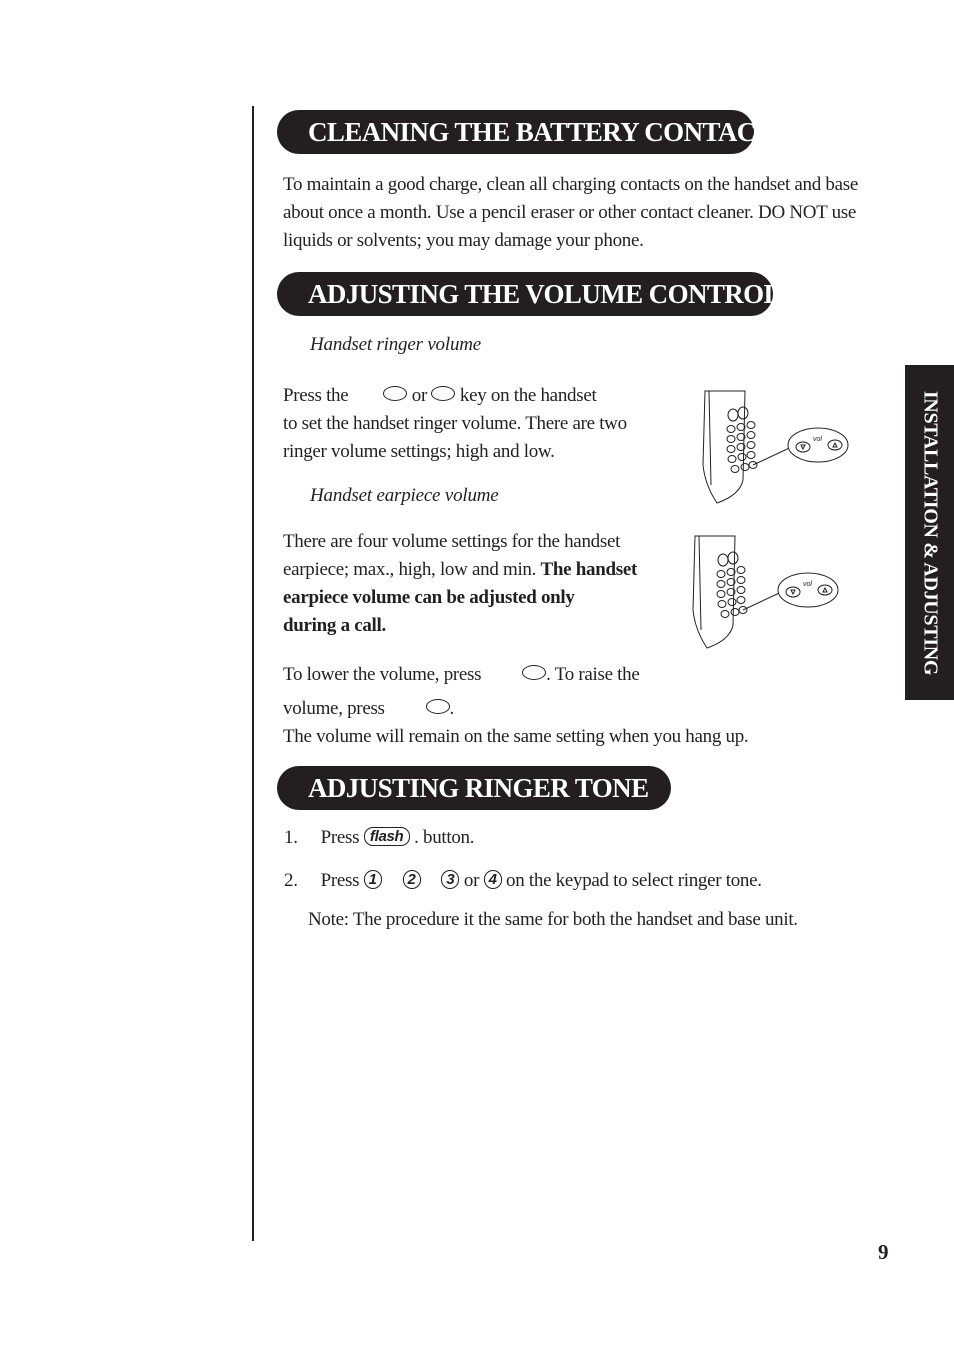 This screenshot has width=954, height=1345. I want to click on section-heading-cleaning: CLEANING THE BATTERY CONTACTS, so click(532, 132).